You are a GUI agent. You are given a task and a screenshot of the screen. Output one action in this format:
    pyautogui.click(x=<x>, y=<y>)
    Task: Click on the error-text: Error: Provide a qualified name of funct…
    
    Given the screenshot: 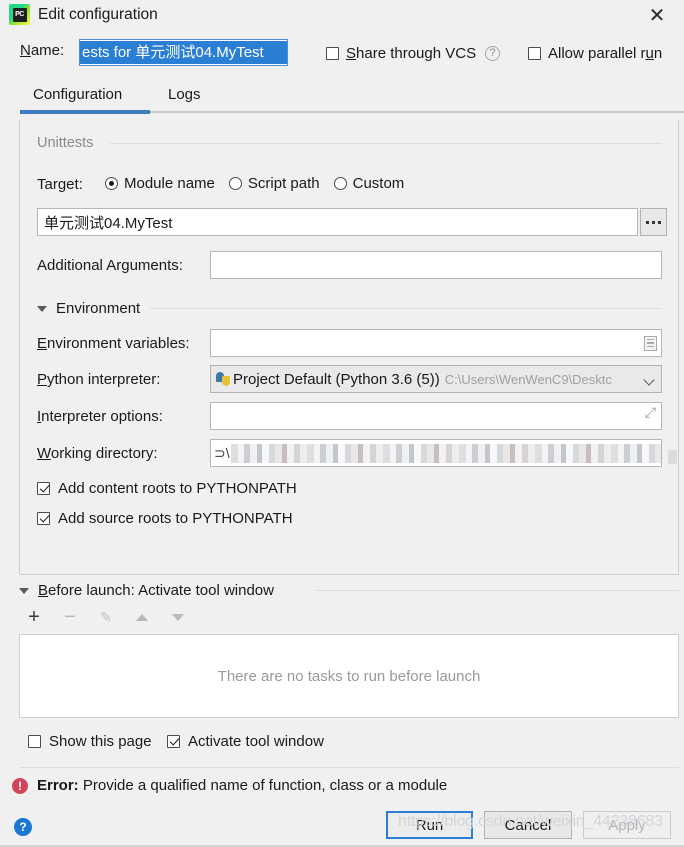 What is the action you would take?
    pyautogui.click(x=242, y=785)
    